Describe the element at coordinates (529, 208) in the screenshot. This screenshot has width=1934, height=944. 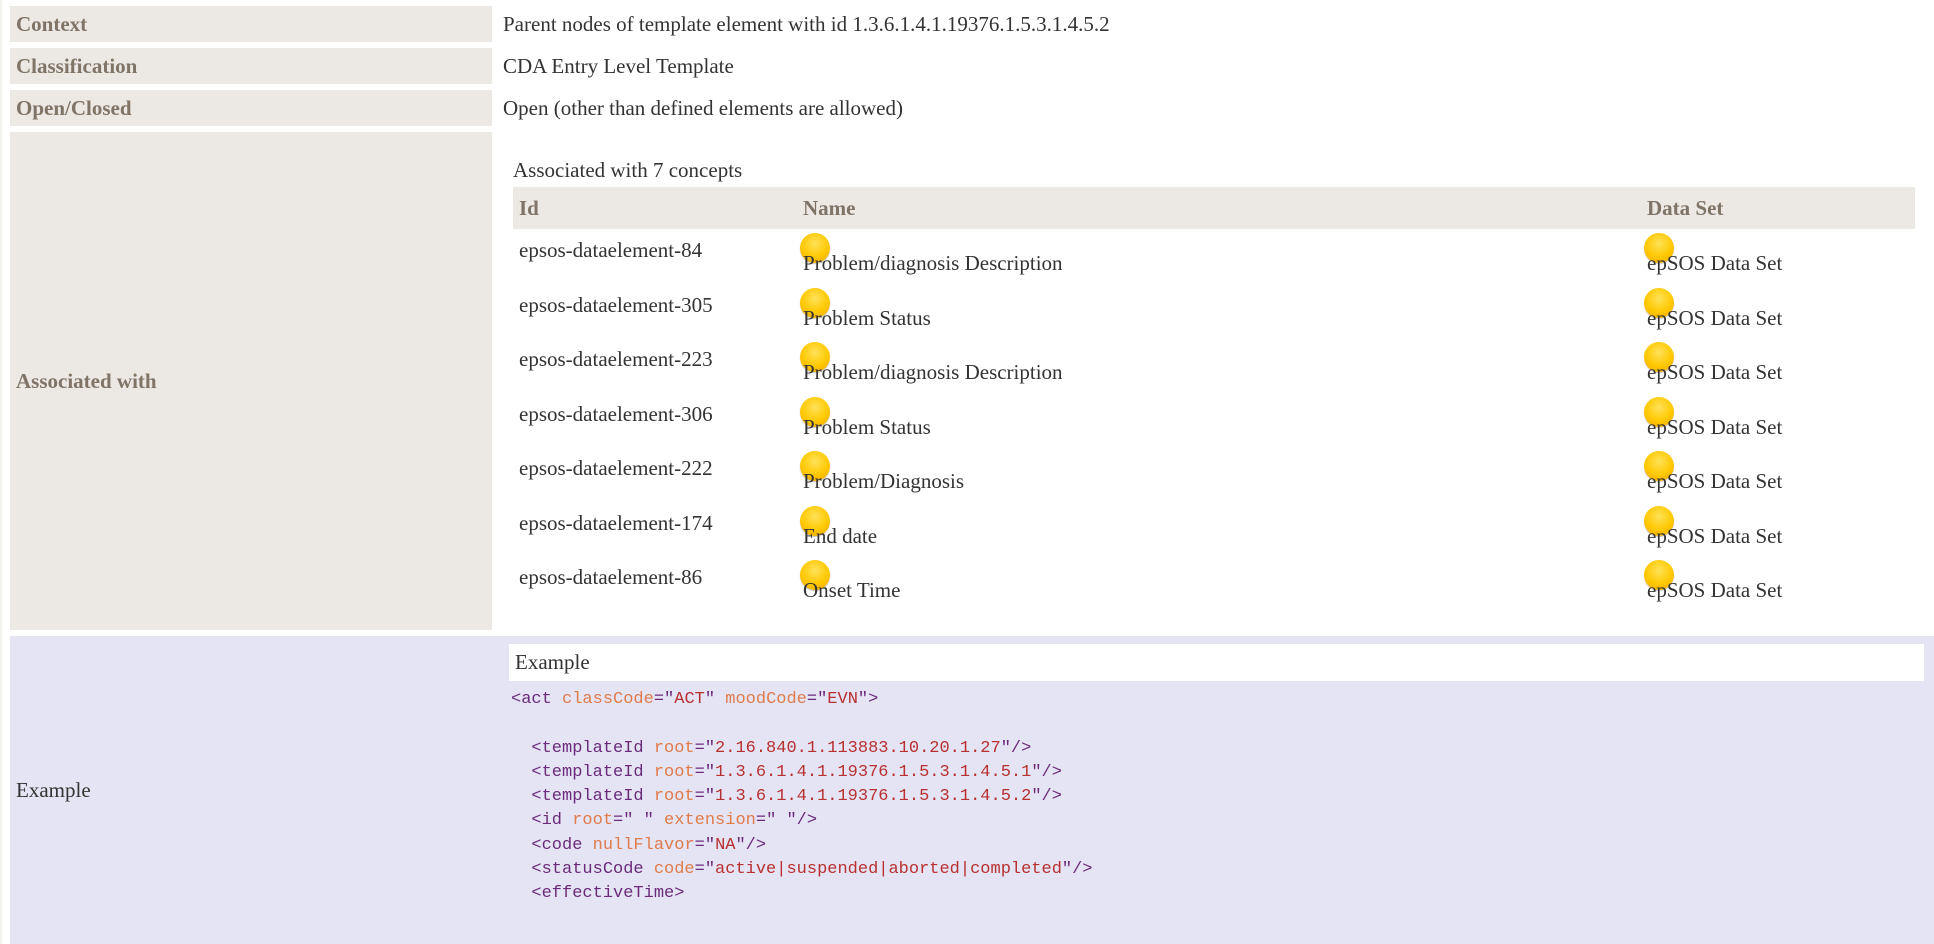
I see `column-header-id: Id` at that location.